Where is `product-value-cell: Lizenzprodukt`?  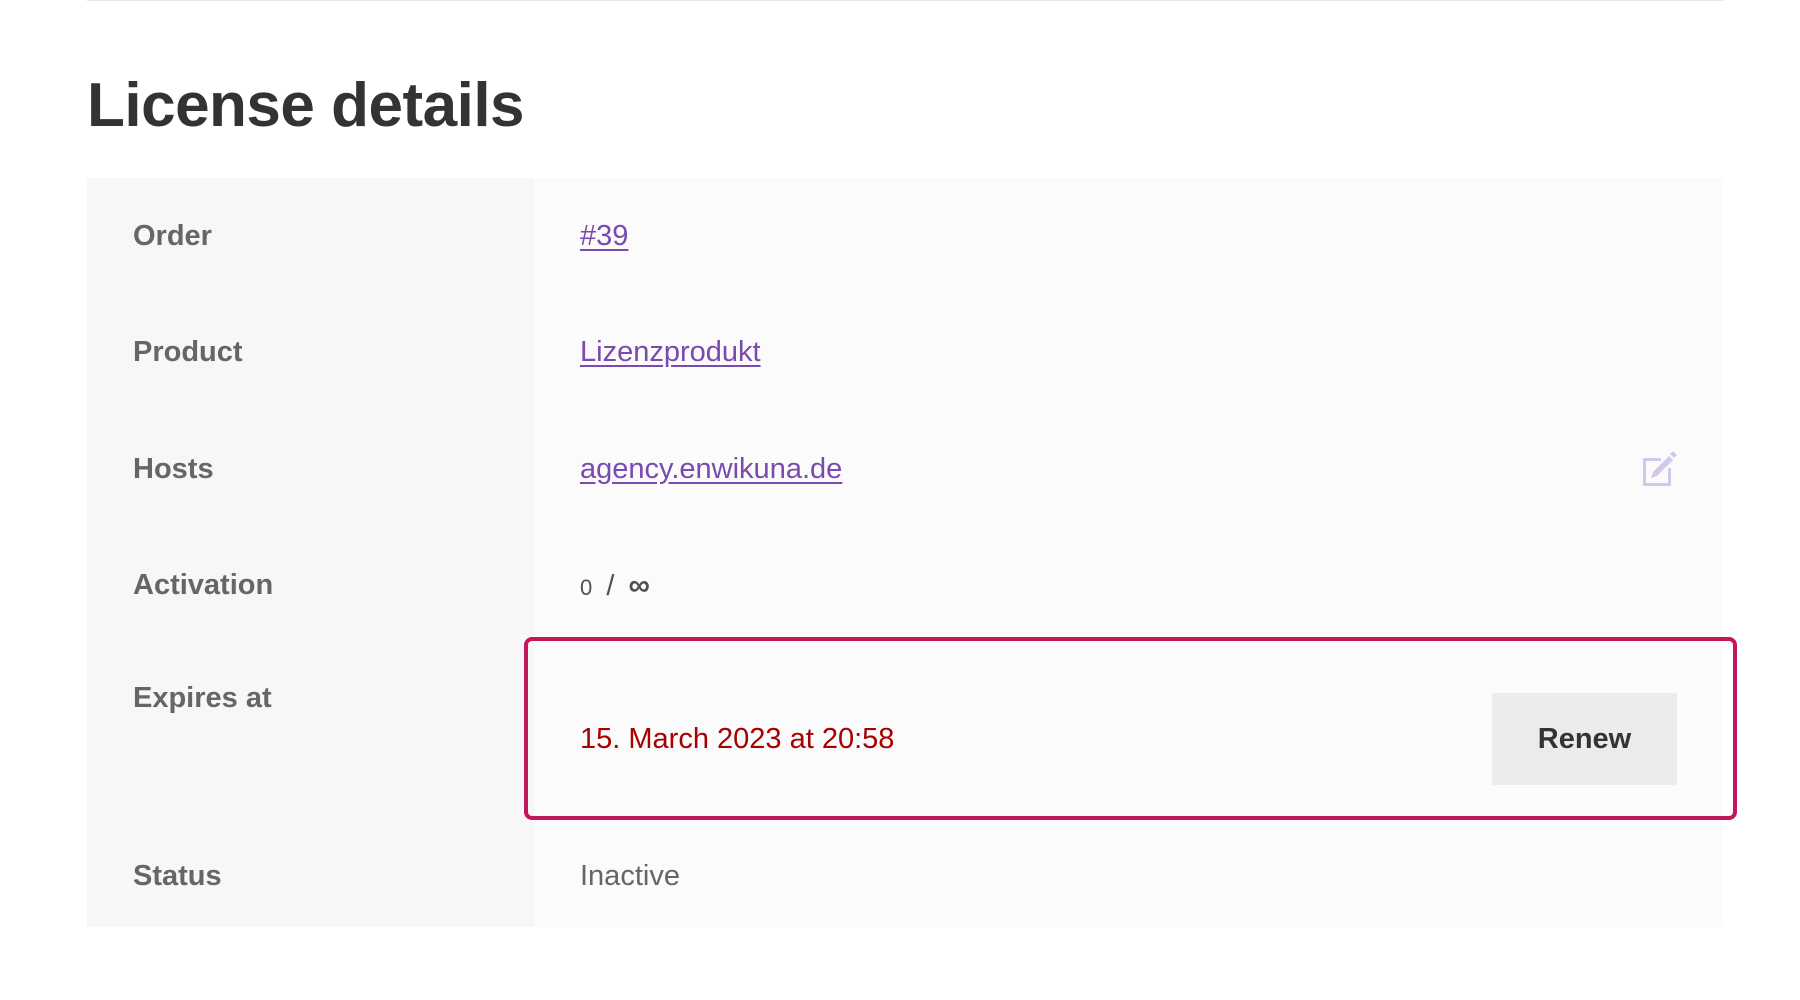
product-value-cell: Lizenzprodukt is located at coordinates (1128, 352).